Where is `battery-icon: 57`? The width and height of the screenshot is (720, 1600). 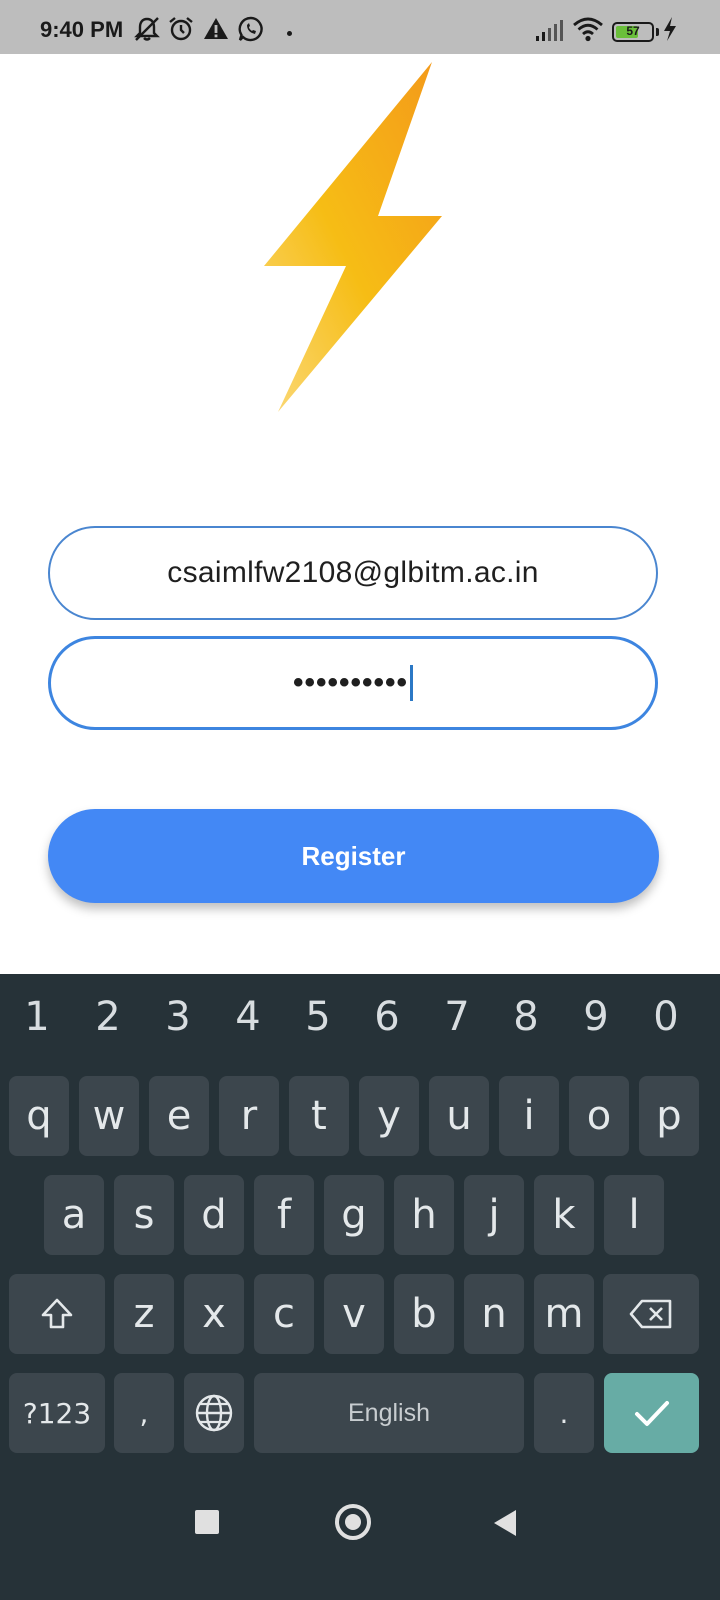
battery-icon: 57 is located at coordinates (633, 32).